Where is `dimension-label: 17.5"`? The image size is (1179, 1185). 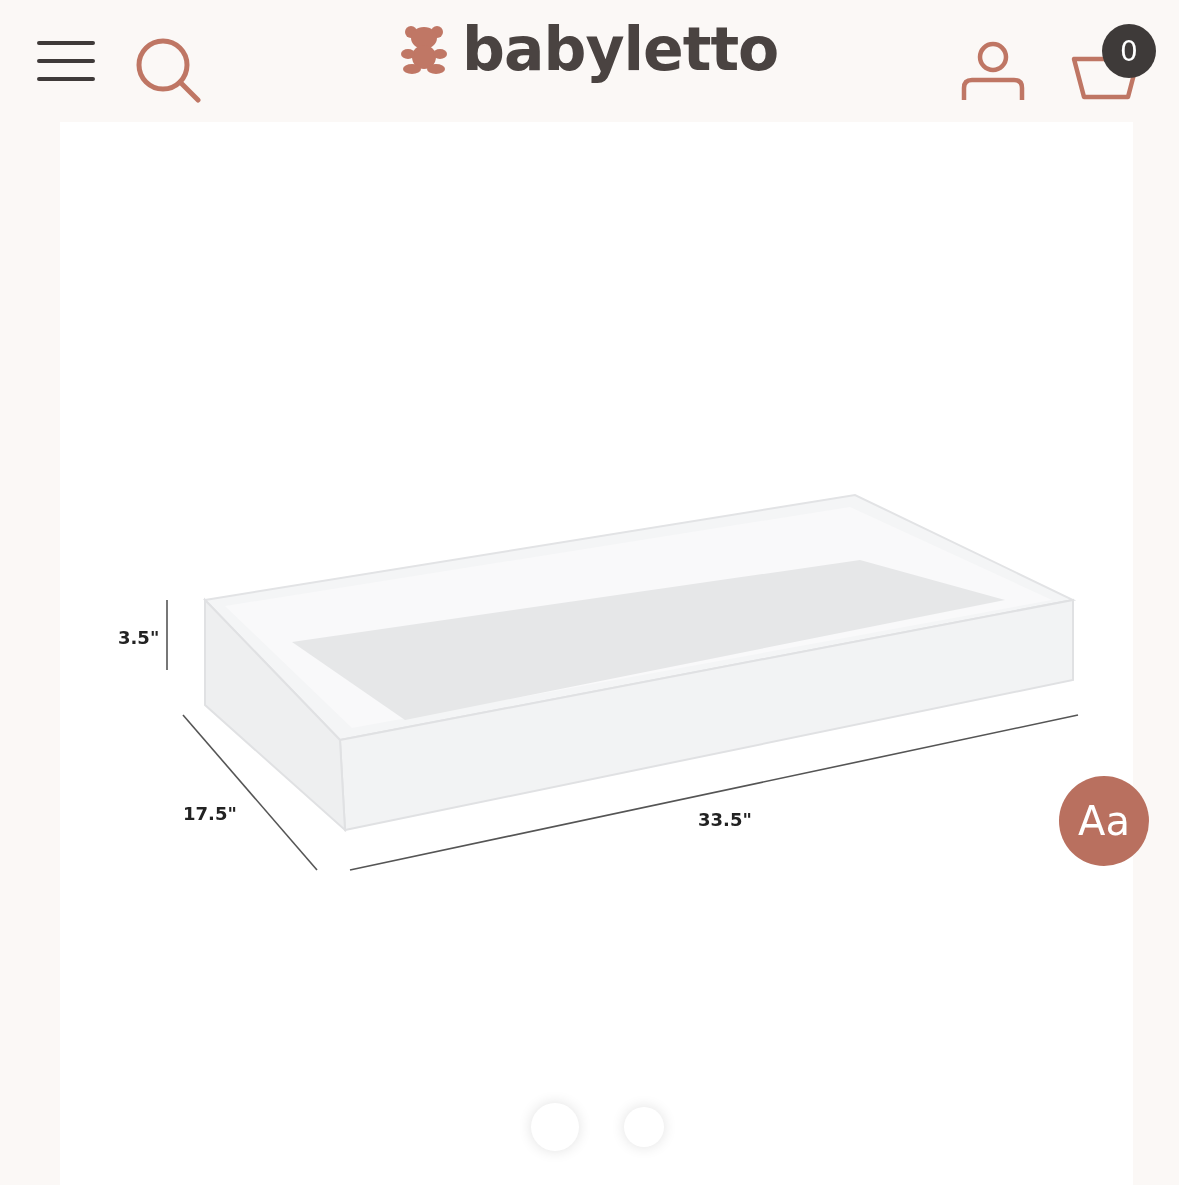
dimension-label: 17.5" is located at coordinates (210, 813).